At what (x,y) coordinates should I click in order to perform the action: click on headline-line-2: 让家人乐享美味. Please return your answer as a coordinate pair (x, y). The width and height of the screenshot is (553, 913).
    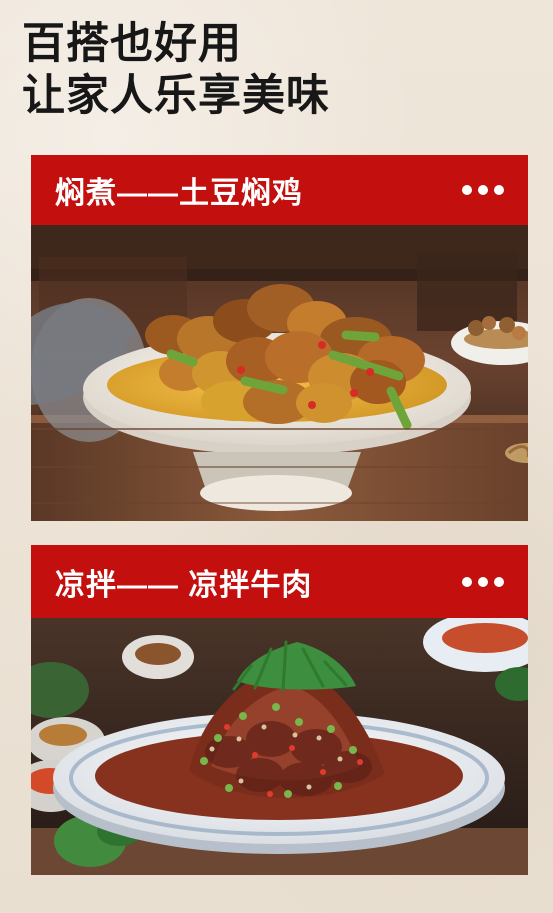
    Looking at the image, I should click on (176, 96).